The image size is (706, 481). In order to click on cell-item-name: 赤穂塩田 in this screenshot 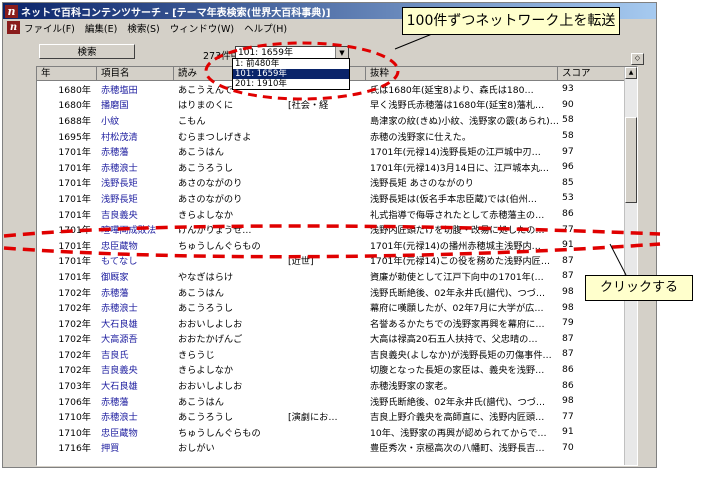, I will do `click(135, 89)`.